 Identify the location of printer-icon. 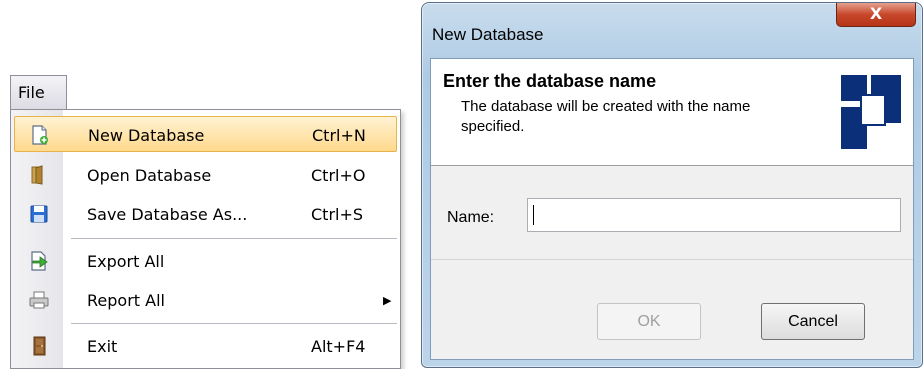
(39, 300).